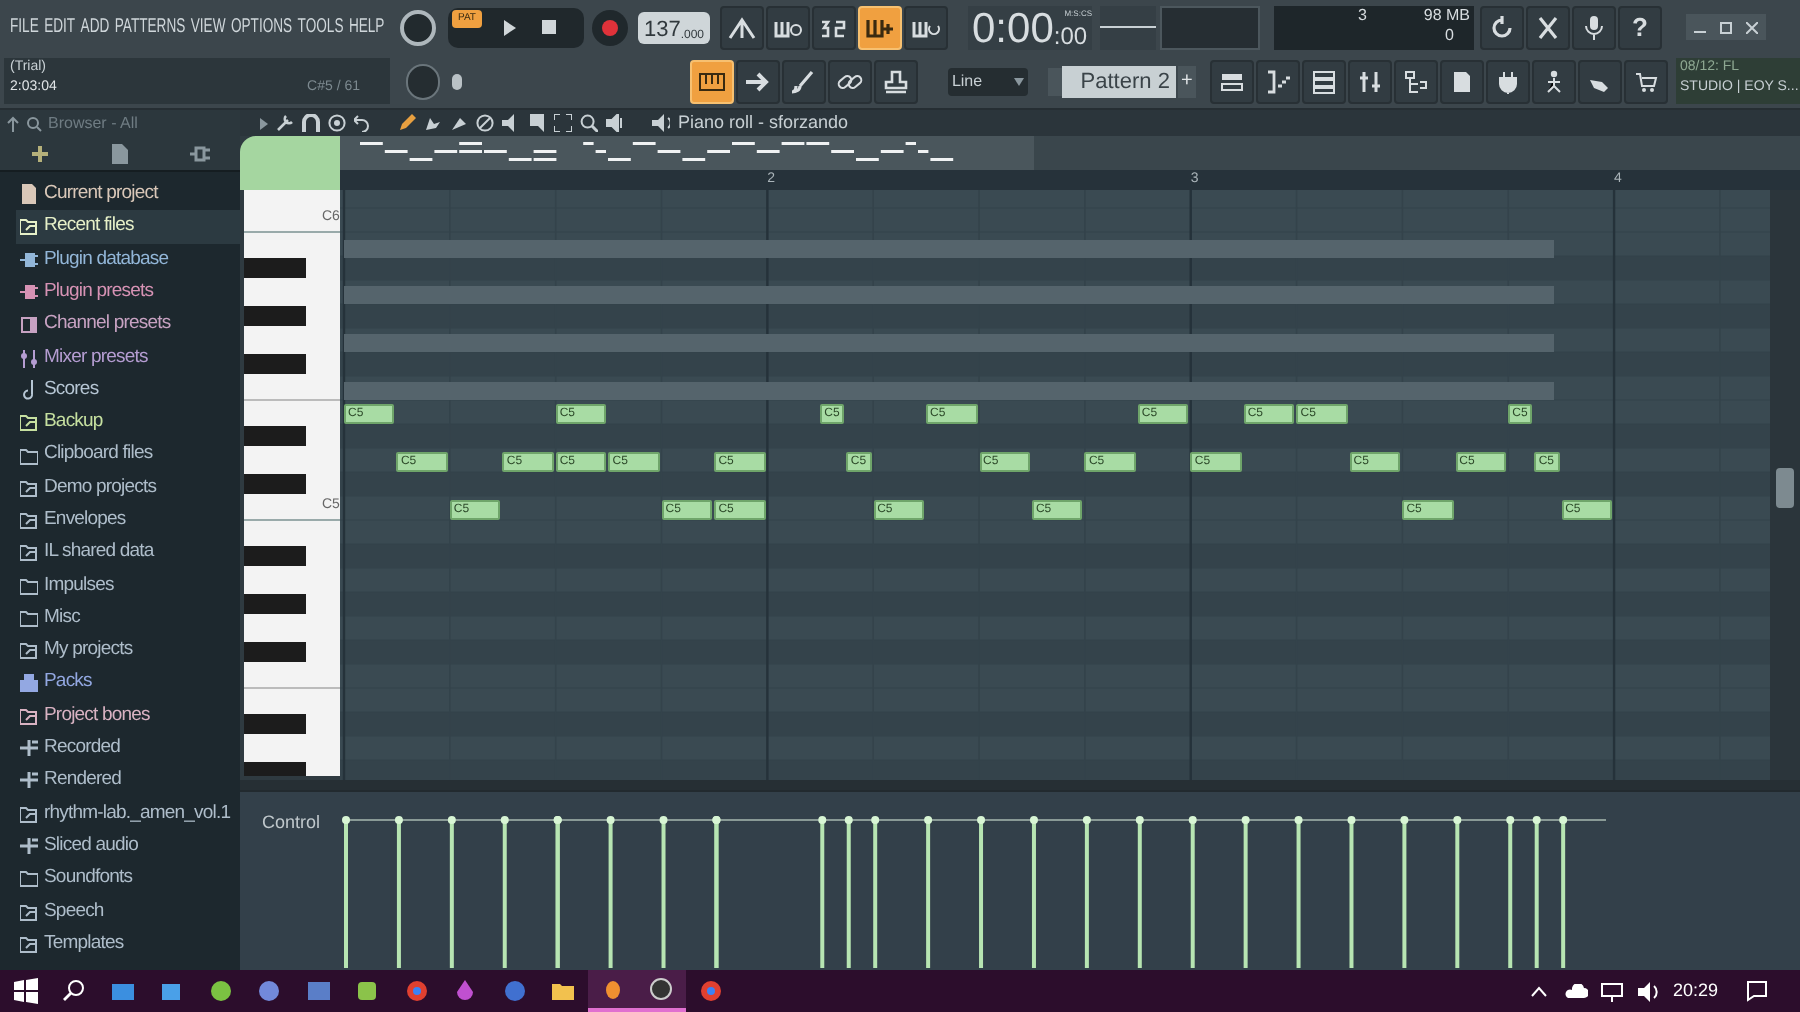 Image resolution: width=1800 pixels, height=1012 pixels. I want to click on refresh-button, so click(1502, 27).